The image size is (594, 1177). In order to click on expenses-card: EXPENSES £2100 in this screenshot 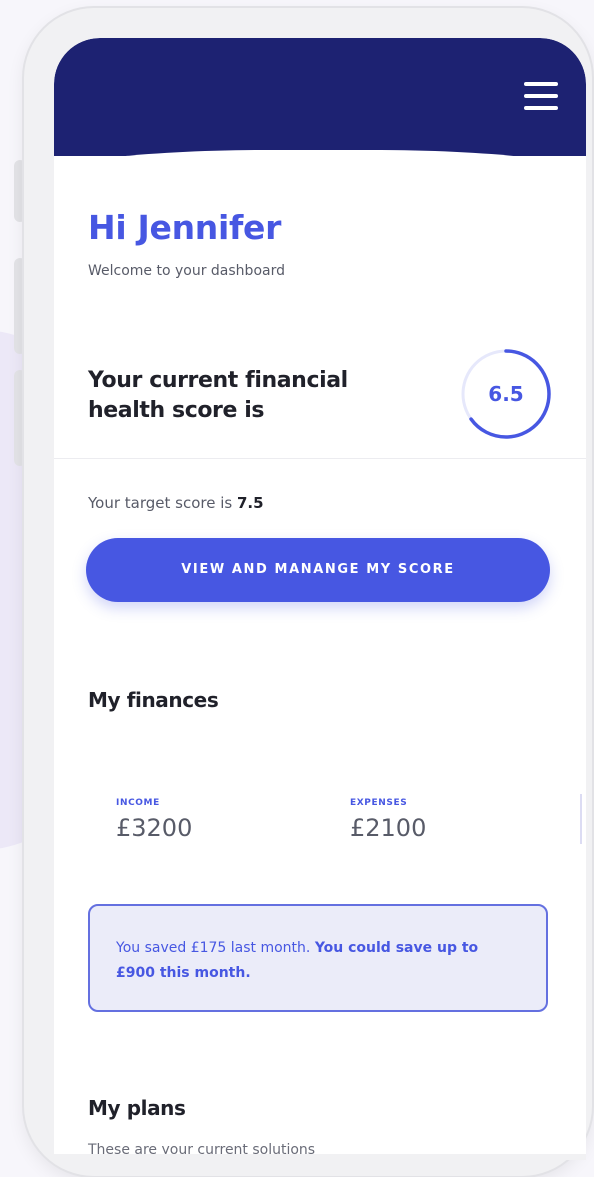, I will do `click(388, 820)`.